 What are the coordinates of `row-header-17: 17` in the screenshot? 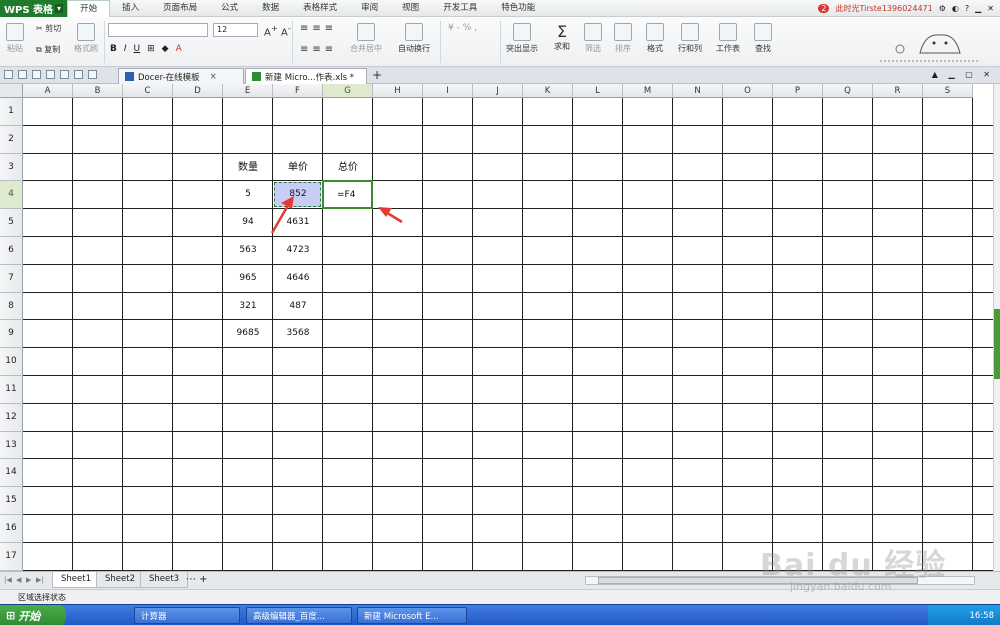 It's located at (11, 556).